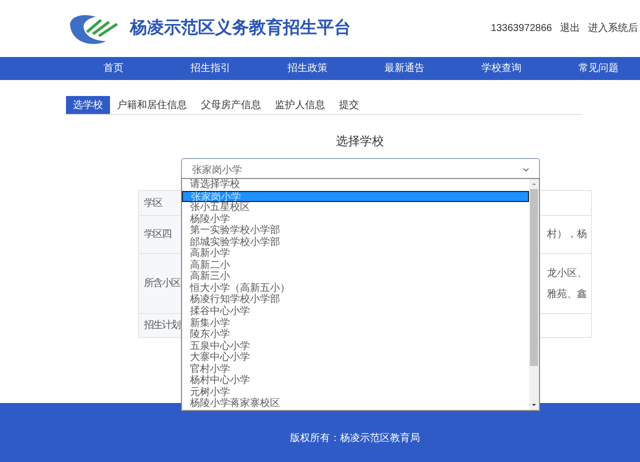 This screenshot has width=640, height=462. I want to click on dropdown-option: 请选择学校, so click(355, 185).